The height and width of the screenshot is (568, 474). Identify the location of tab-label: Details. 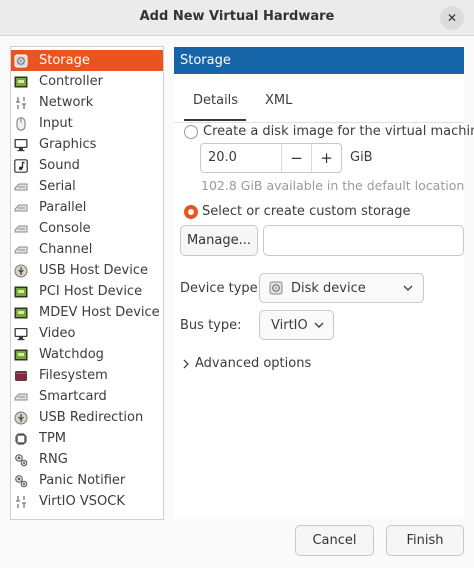
(216, 100).